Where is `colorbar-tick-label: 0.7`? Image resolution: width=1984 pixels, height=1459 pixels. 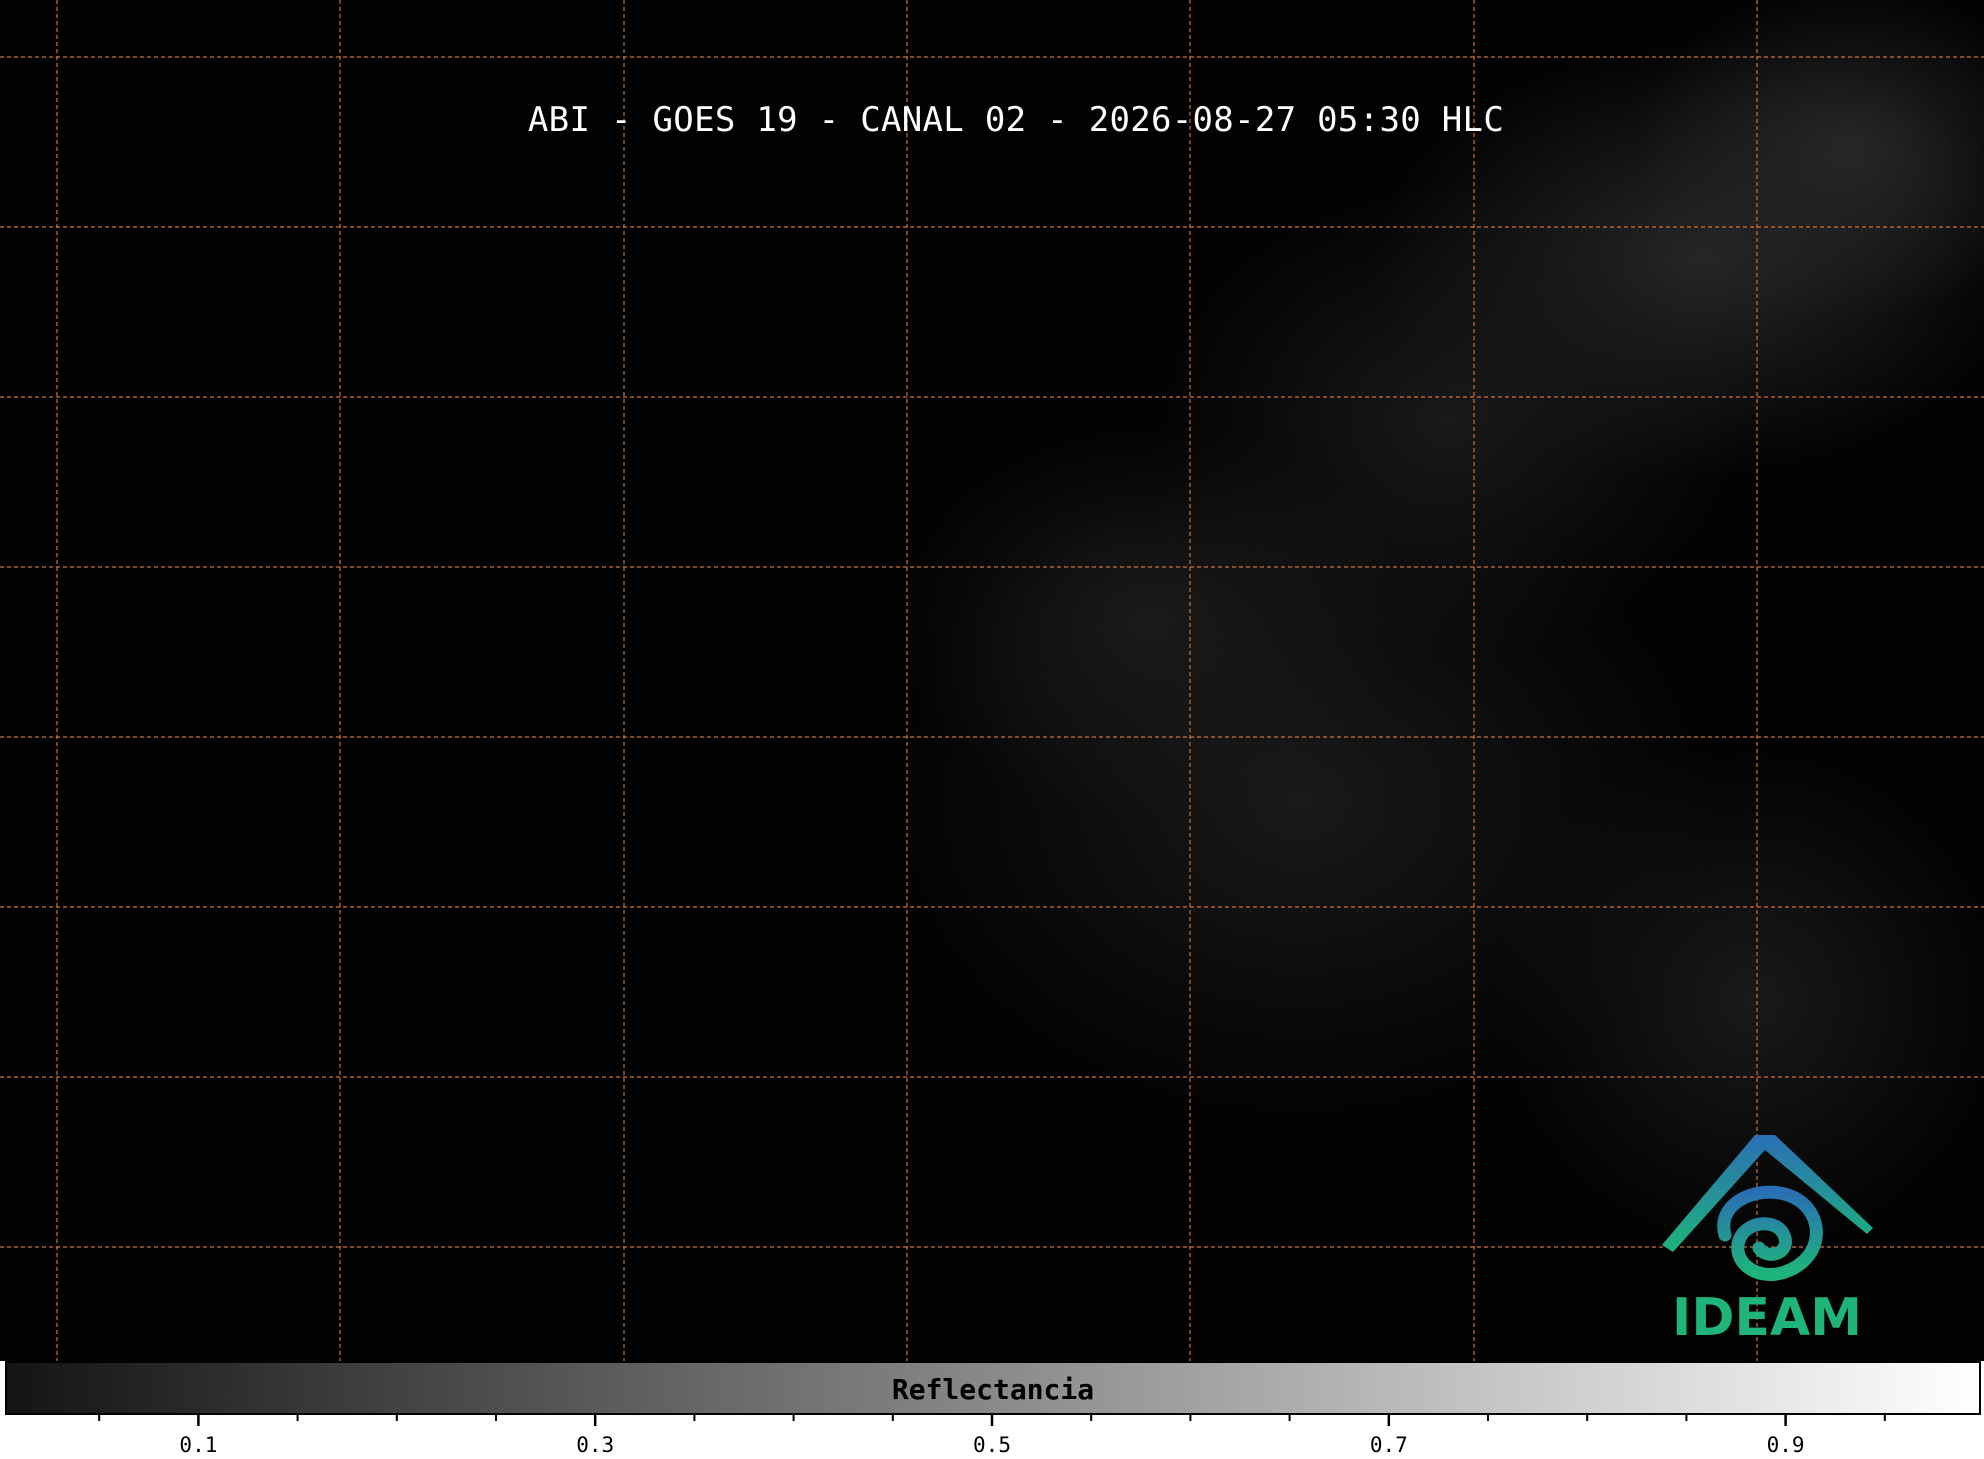
colorbar-tick-label: 0.7 is located at coordinates (1389, 1445).